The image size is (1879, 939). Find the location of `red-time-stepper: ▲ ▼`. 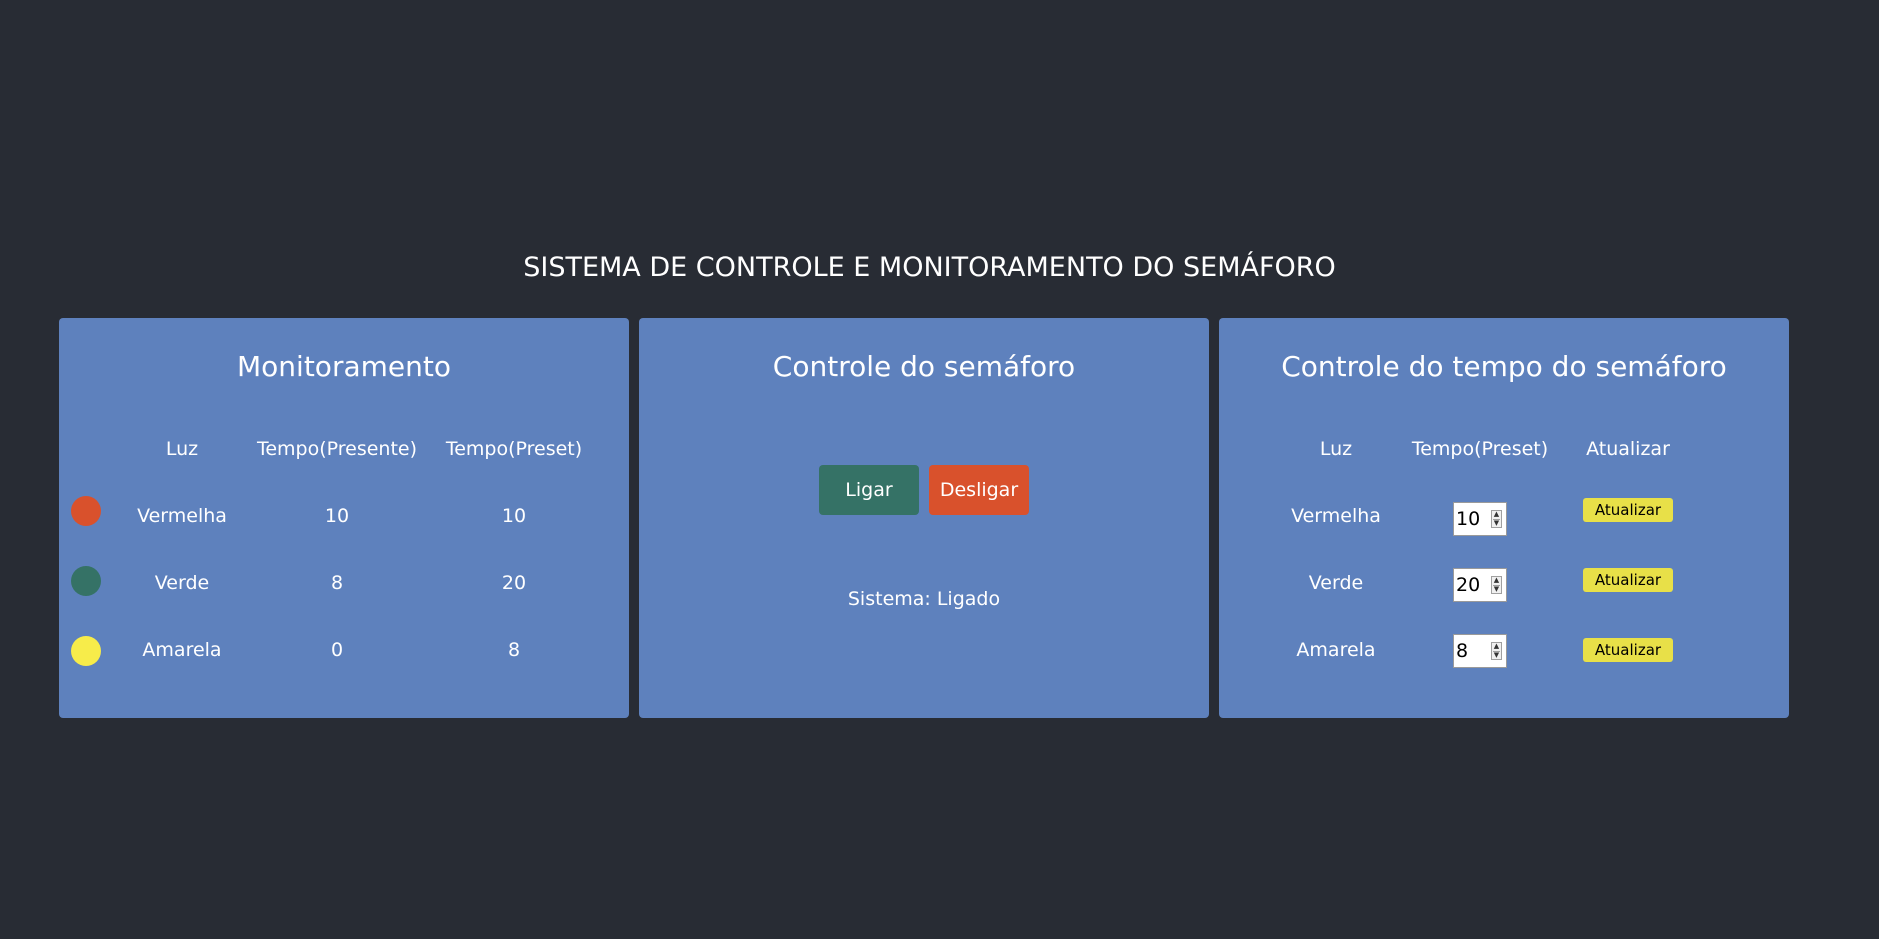

red-time-stepper: ▲ ▼ is located at coordinates (1480, 519).